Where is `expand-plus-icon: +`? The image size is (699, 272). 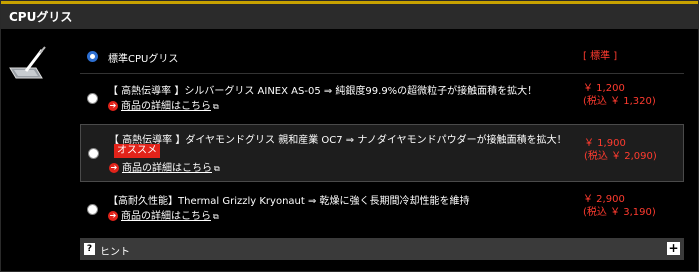 expand-plus-icon: + is located at coordinates (673, 248).